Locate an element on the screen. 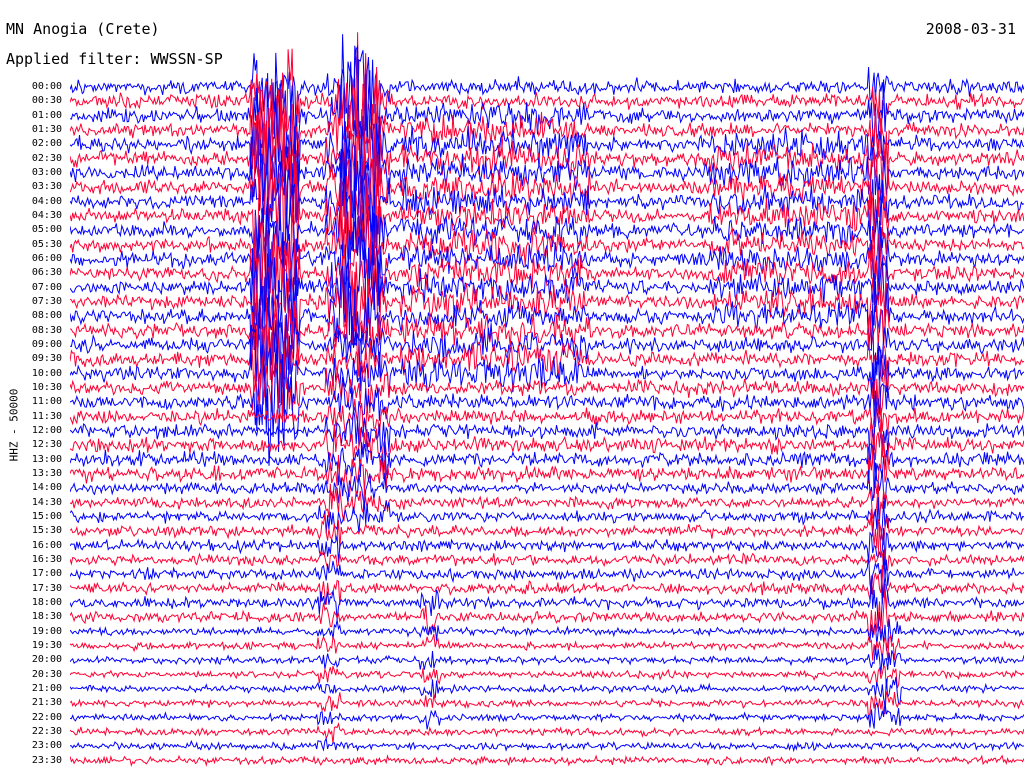 This screenshot has width=1024, height=780. row-time-label: 08:00 is located at coordinates (46, 316).